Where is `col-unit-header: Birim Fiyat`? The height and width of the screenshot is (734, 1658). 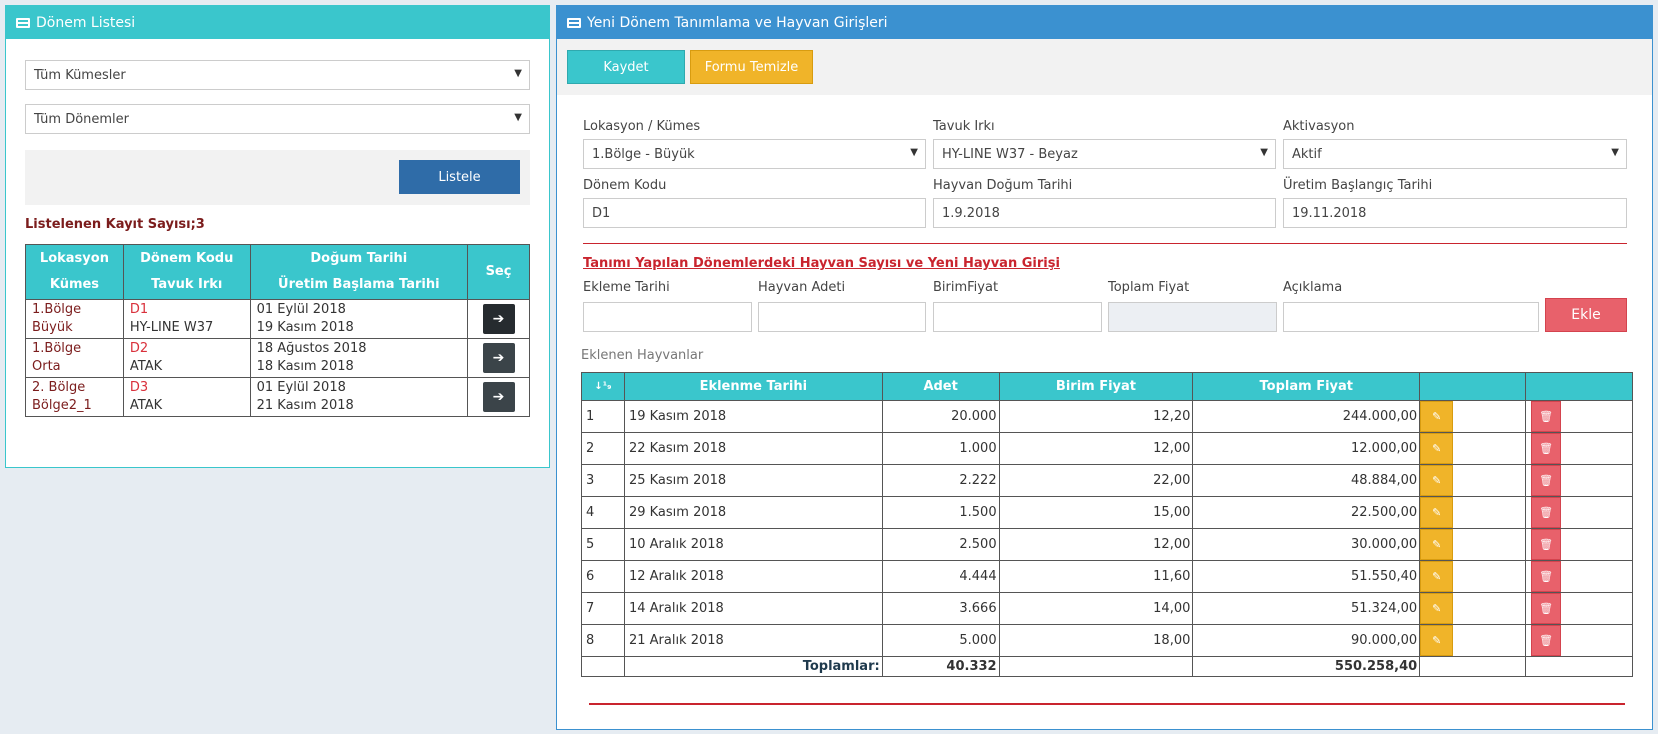
col-unit-header: Birim Fiyat is located at coordinates (1096, 386).